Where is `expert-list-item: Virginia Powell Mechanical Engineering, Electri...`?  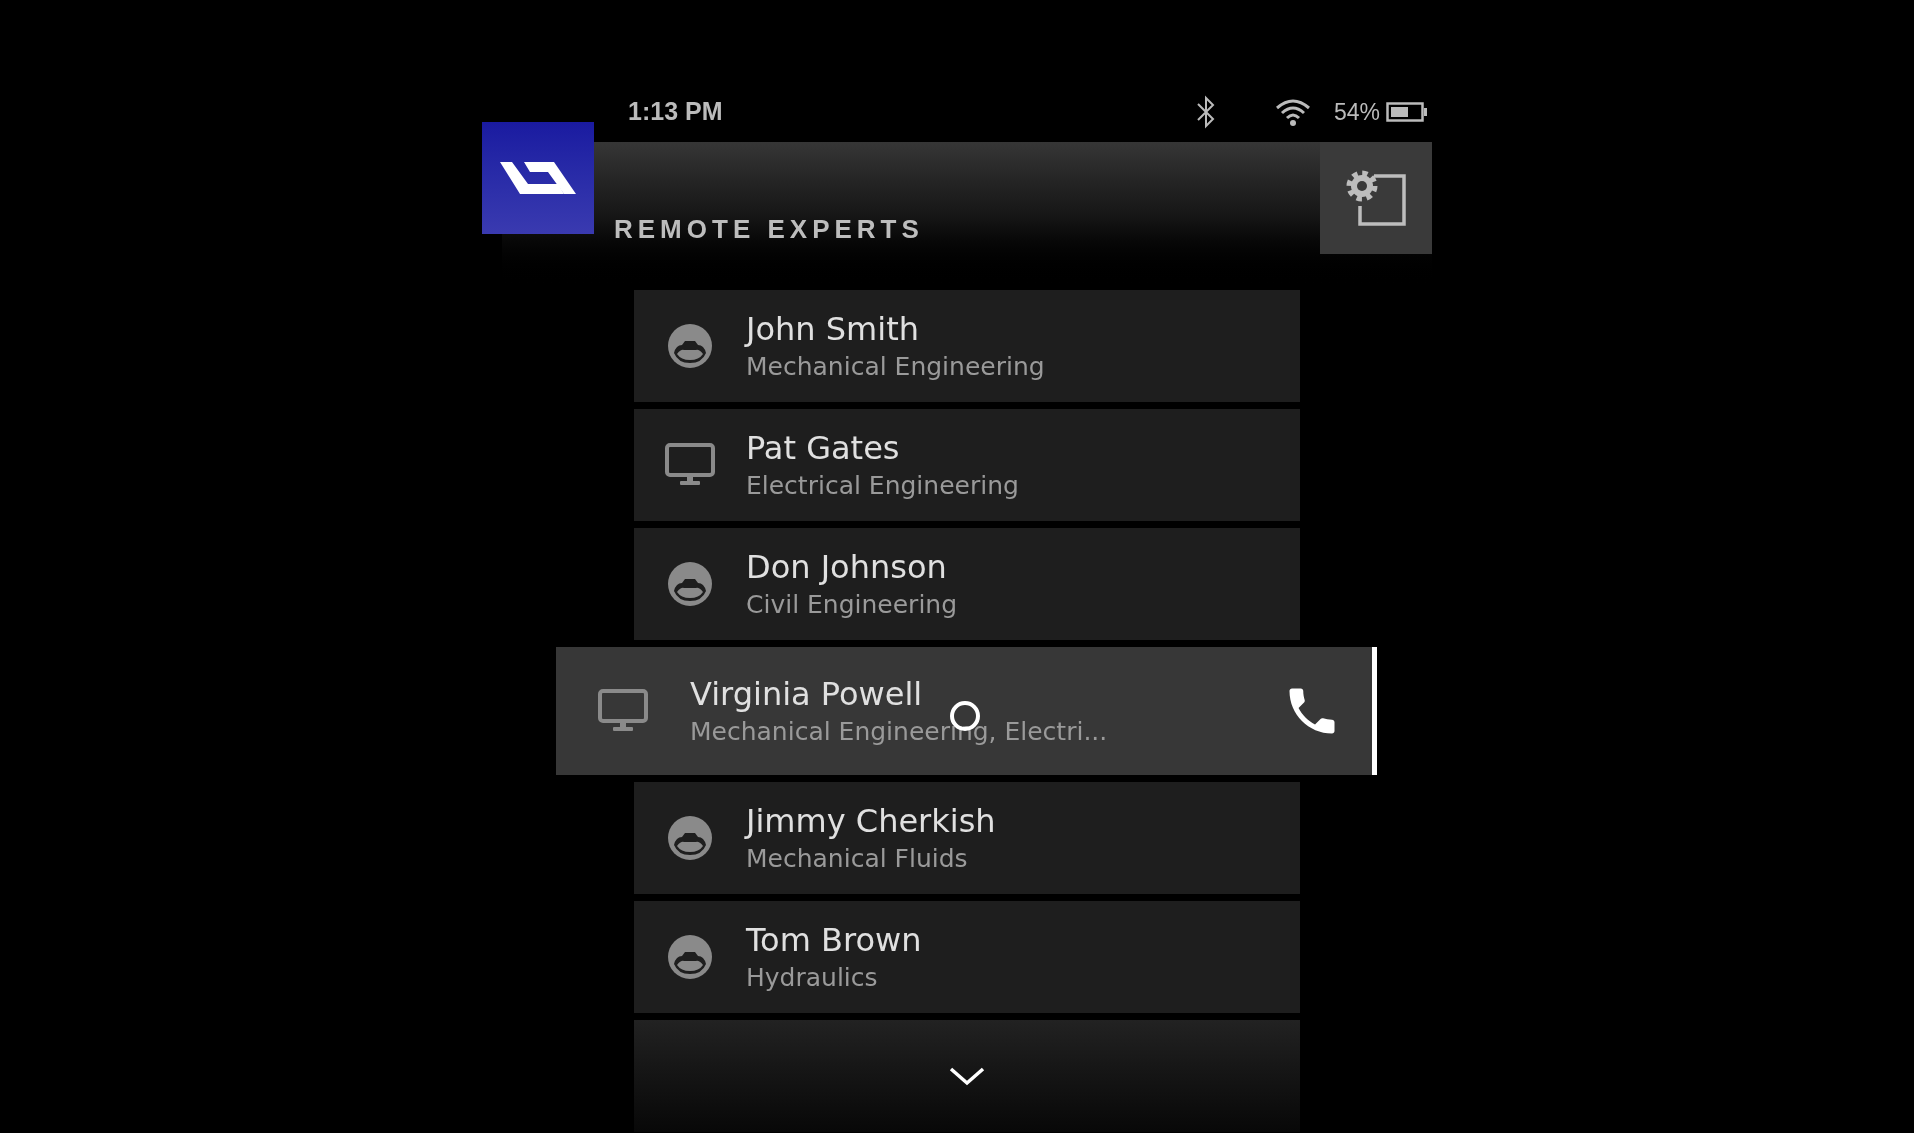 expert-list-item: Virginia Powell Mechanical Engineering, Electri... is located at coordinates (966, 711).